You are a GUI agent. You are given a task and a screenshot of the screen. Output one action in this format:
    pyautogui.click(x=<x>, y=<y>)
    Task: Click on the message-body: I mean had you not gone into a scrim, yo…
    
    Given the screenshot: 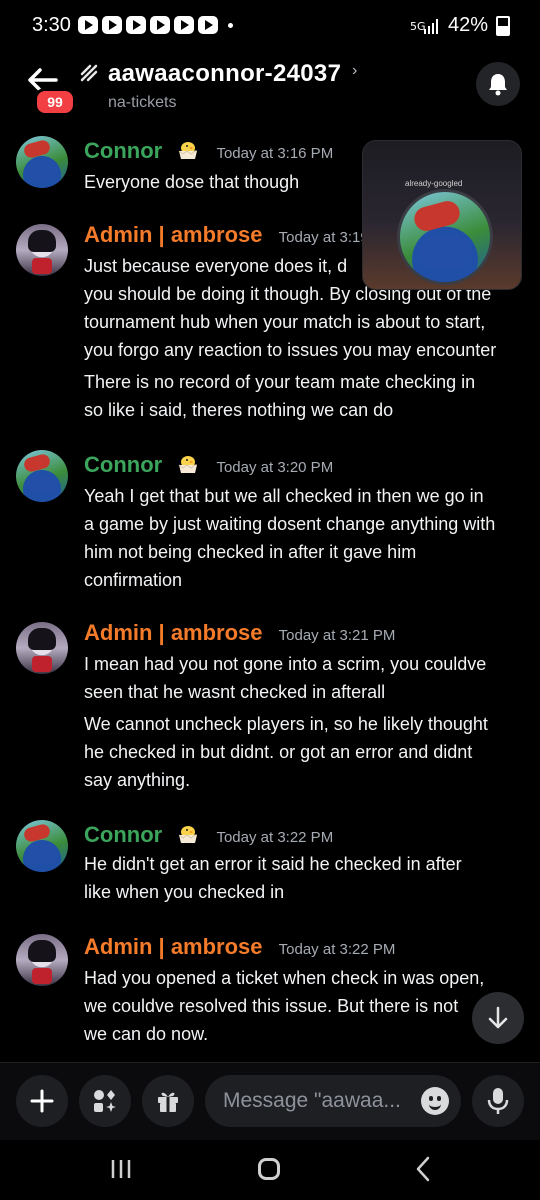 What is the action you would take?
    pyautogui.click(x=306, y=678)
    